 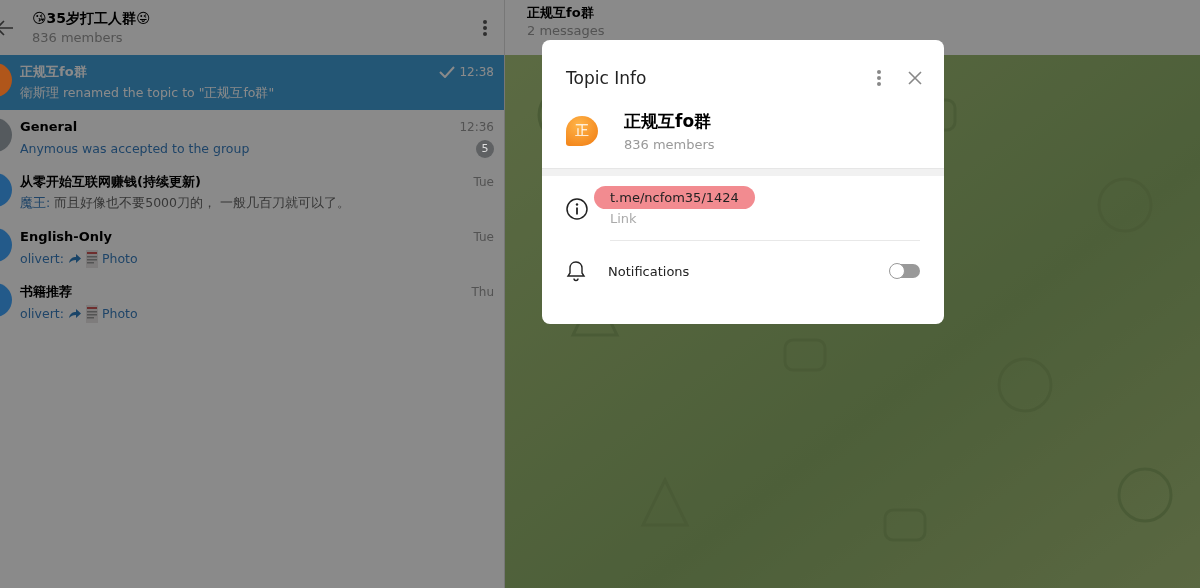 I want to click on member-count: 836 members, so click(x=669, y=144).